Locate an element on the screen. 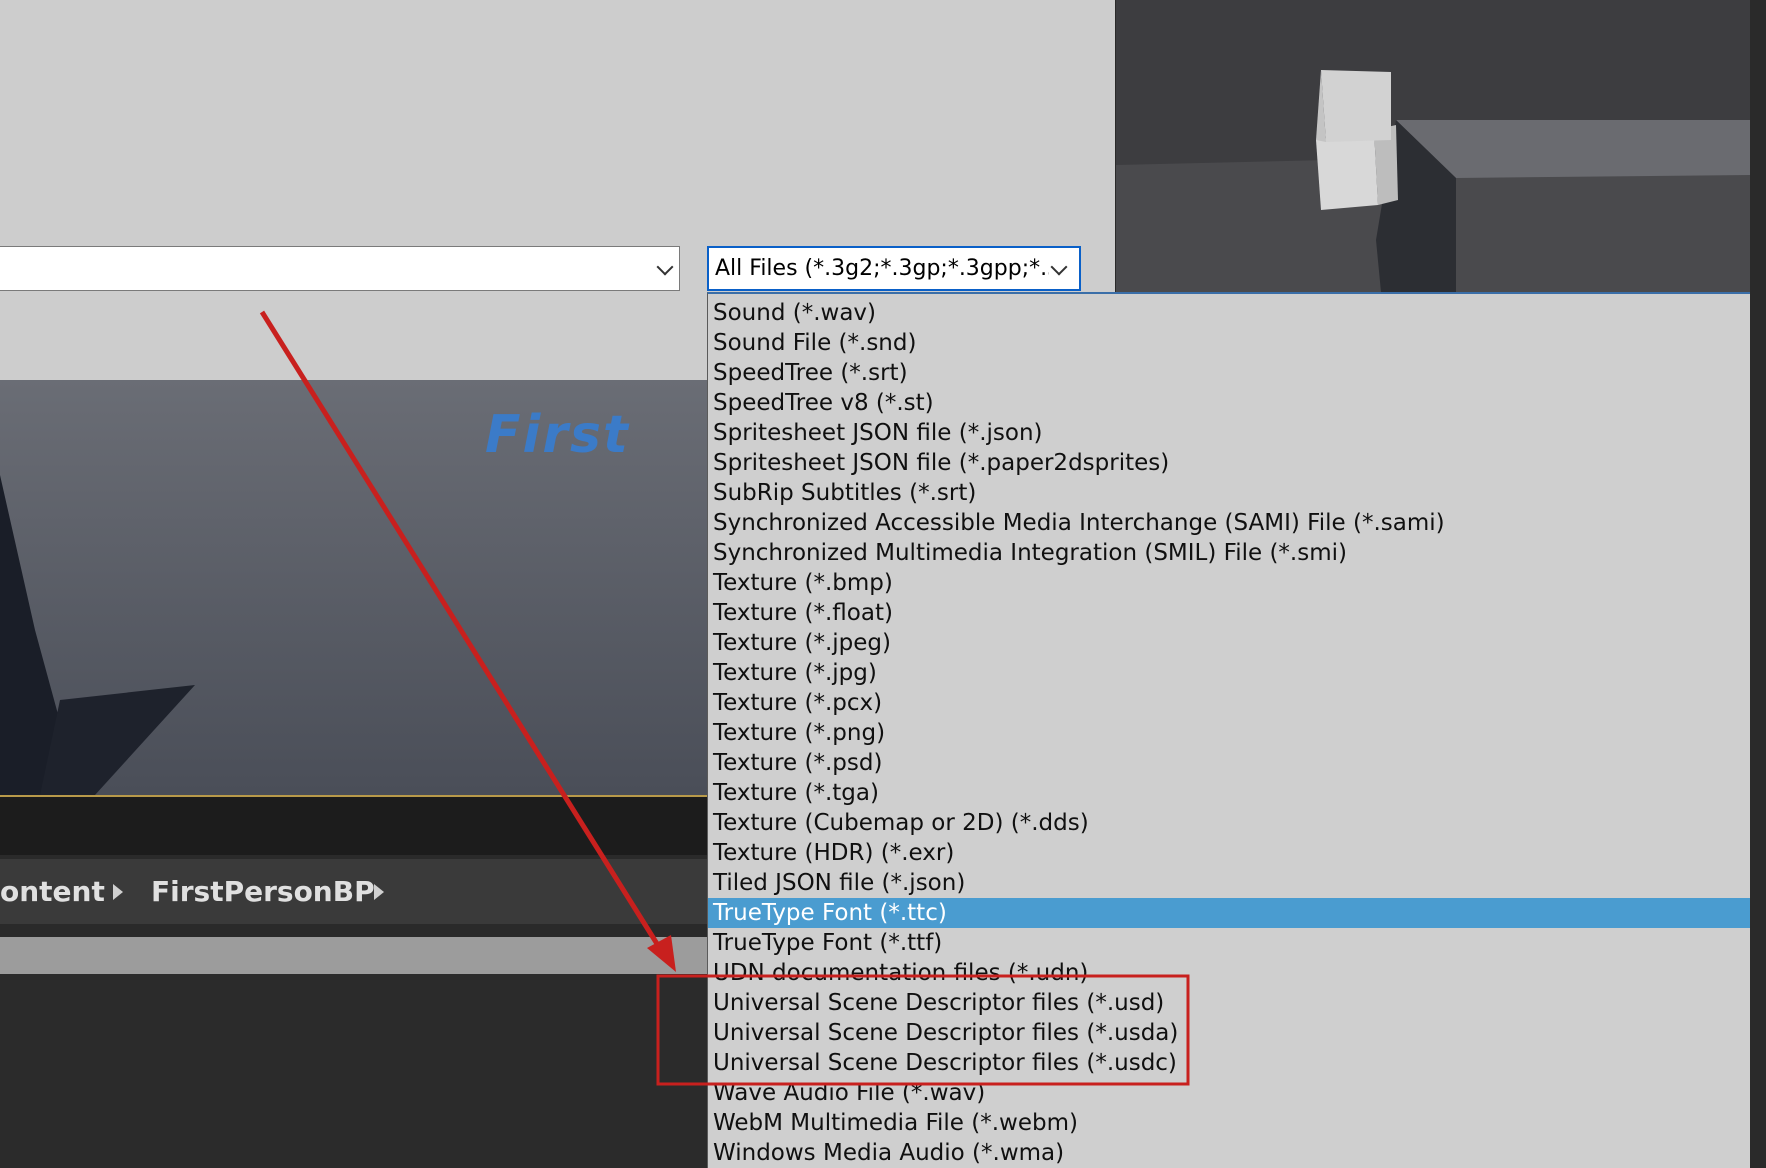 The image size is (1766, 1168). breadcrumb-item-firstpersonbp: FirstPersonBP is located at coordinates (263, 891).